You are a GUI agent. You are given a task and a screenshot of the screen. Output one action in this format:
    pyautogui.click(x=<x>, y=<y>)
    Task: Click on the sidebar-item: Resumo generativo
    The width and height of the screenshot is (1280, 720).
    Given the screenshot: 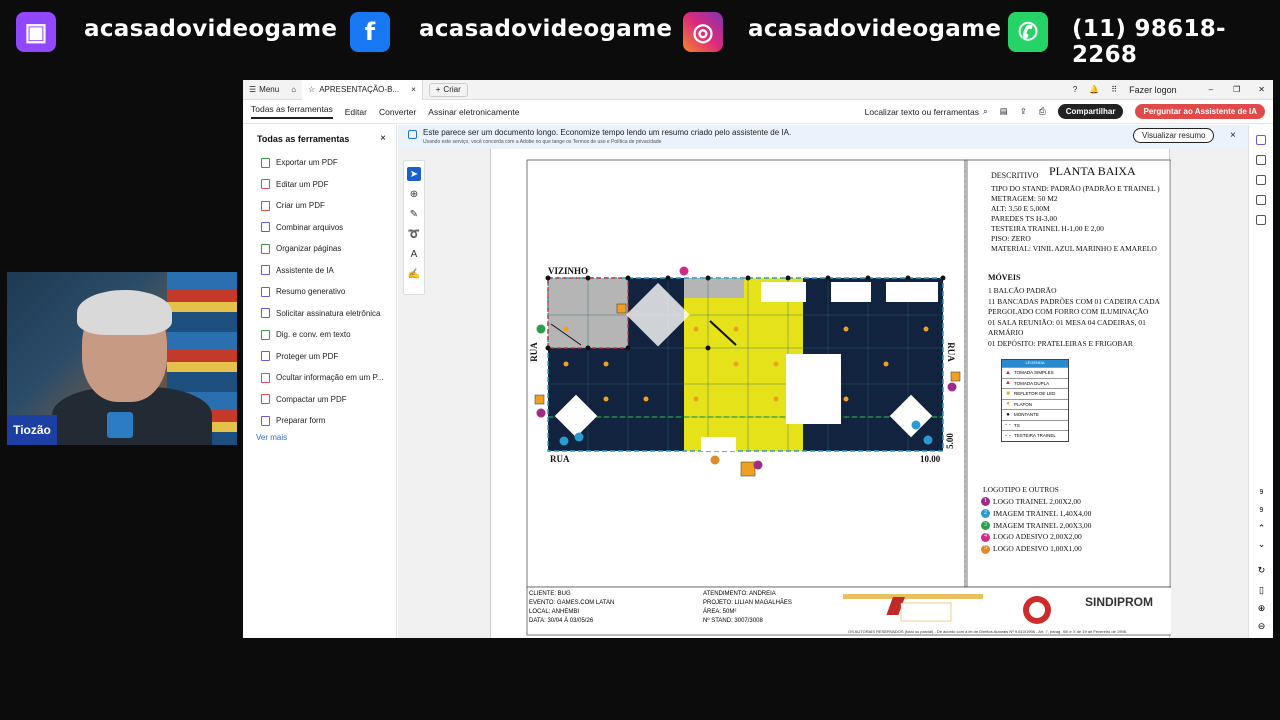 What is the action you would take?
    pyautogui.click(x=319, y=292)
    